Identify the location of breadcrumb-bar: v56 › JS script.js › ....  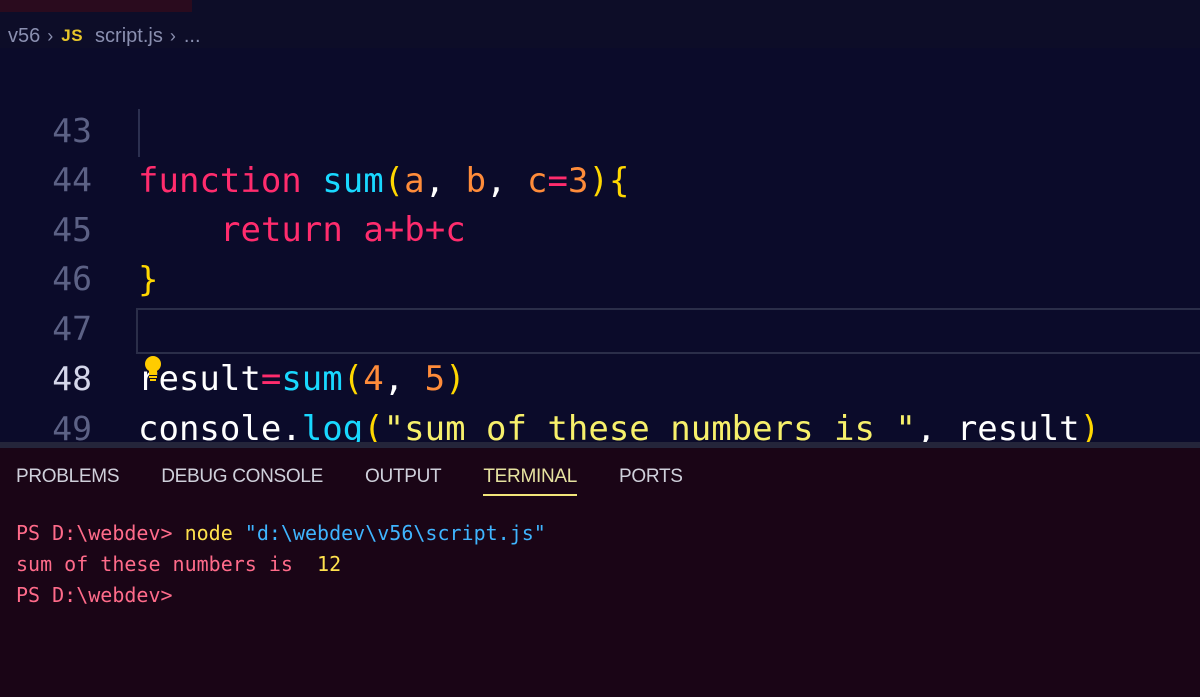
(600, 24).